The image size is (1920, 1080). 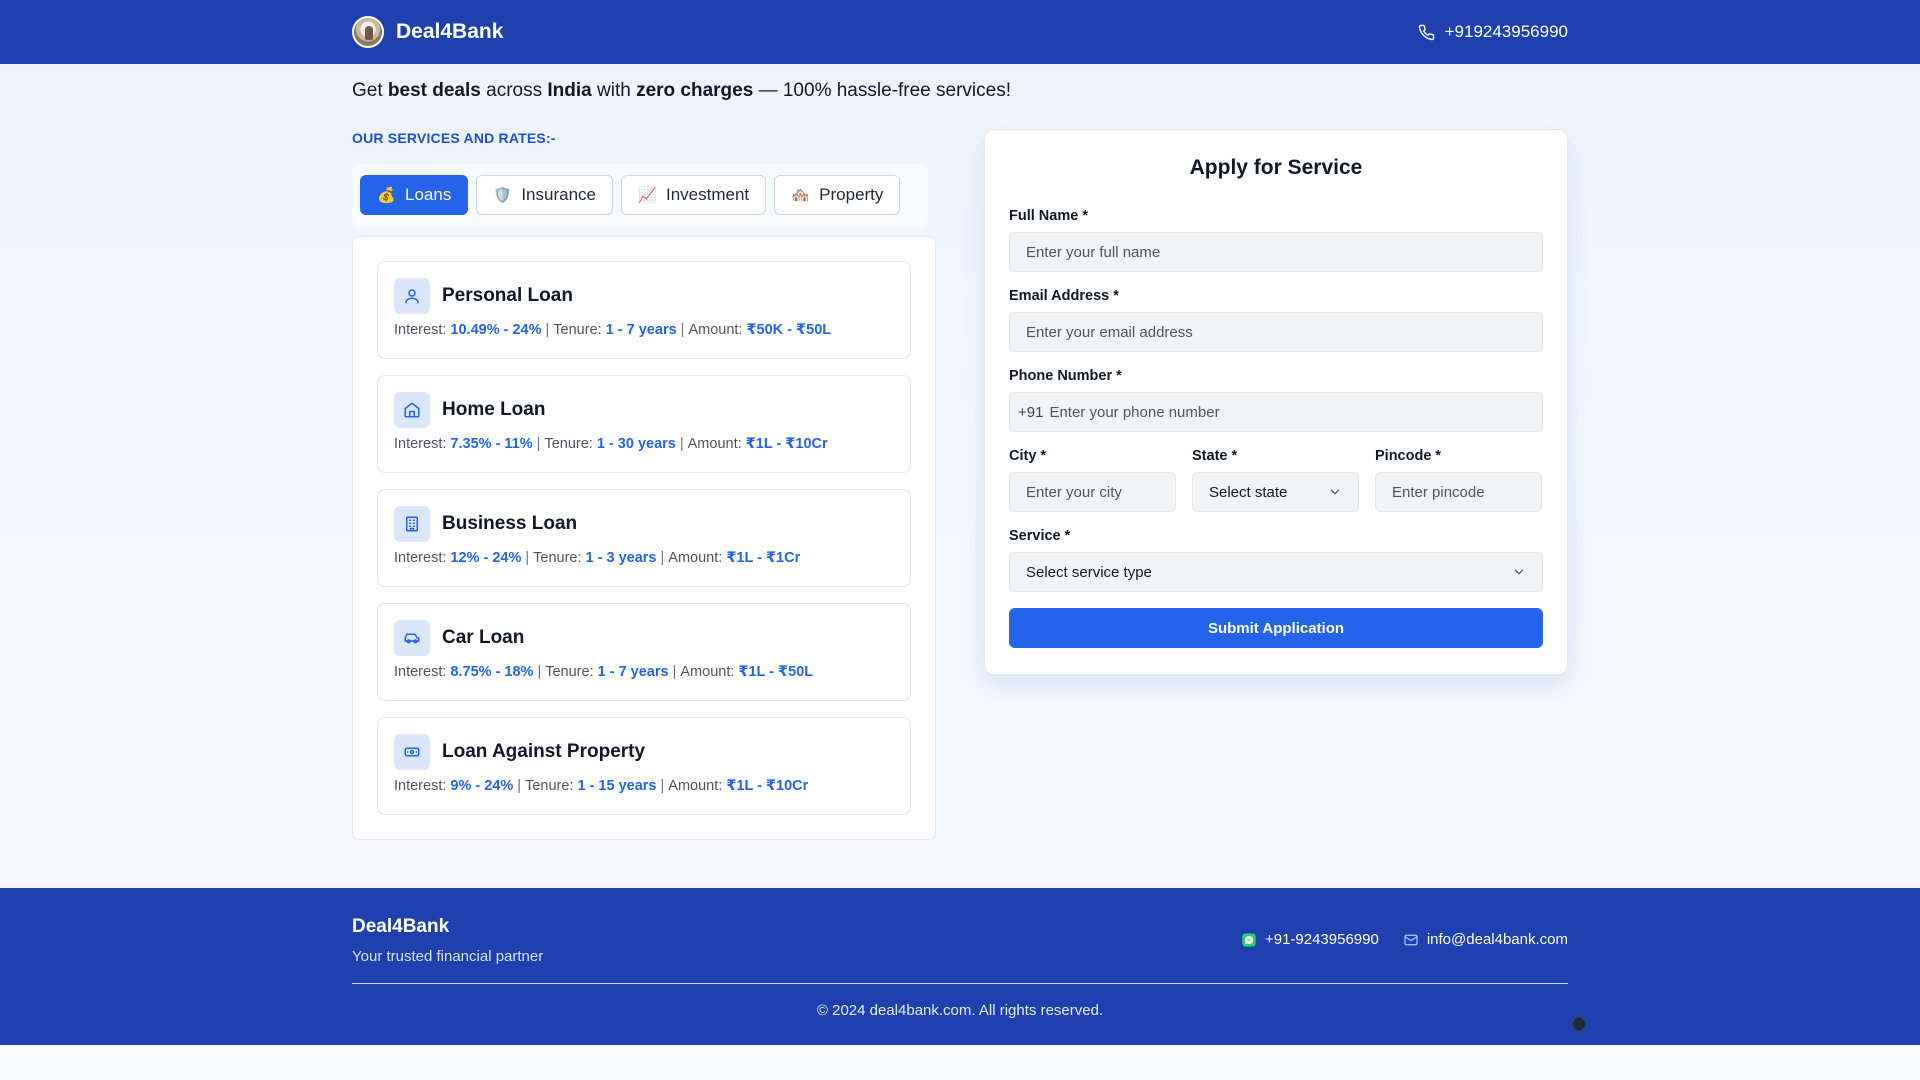 I want to click on tab-insurance: 🛡️ Insurance, so click(x=544, y=195).